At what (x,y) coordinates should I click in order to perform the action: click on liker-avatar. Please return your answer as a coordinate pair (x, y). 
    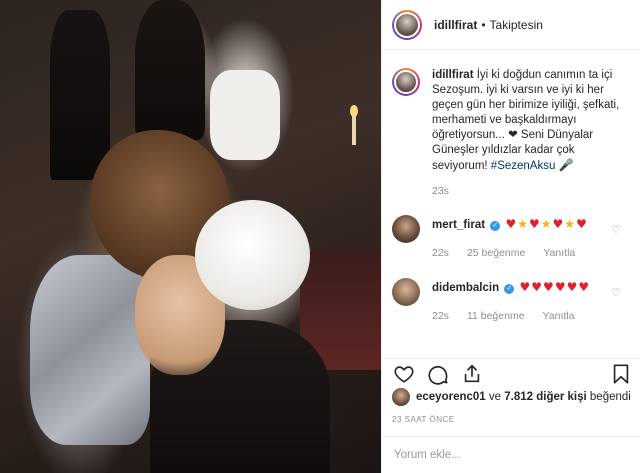
    Looking at the image, I should click on (401, 397).